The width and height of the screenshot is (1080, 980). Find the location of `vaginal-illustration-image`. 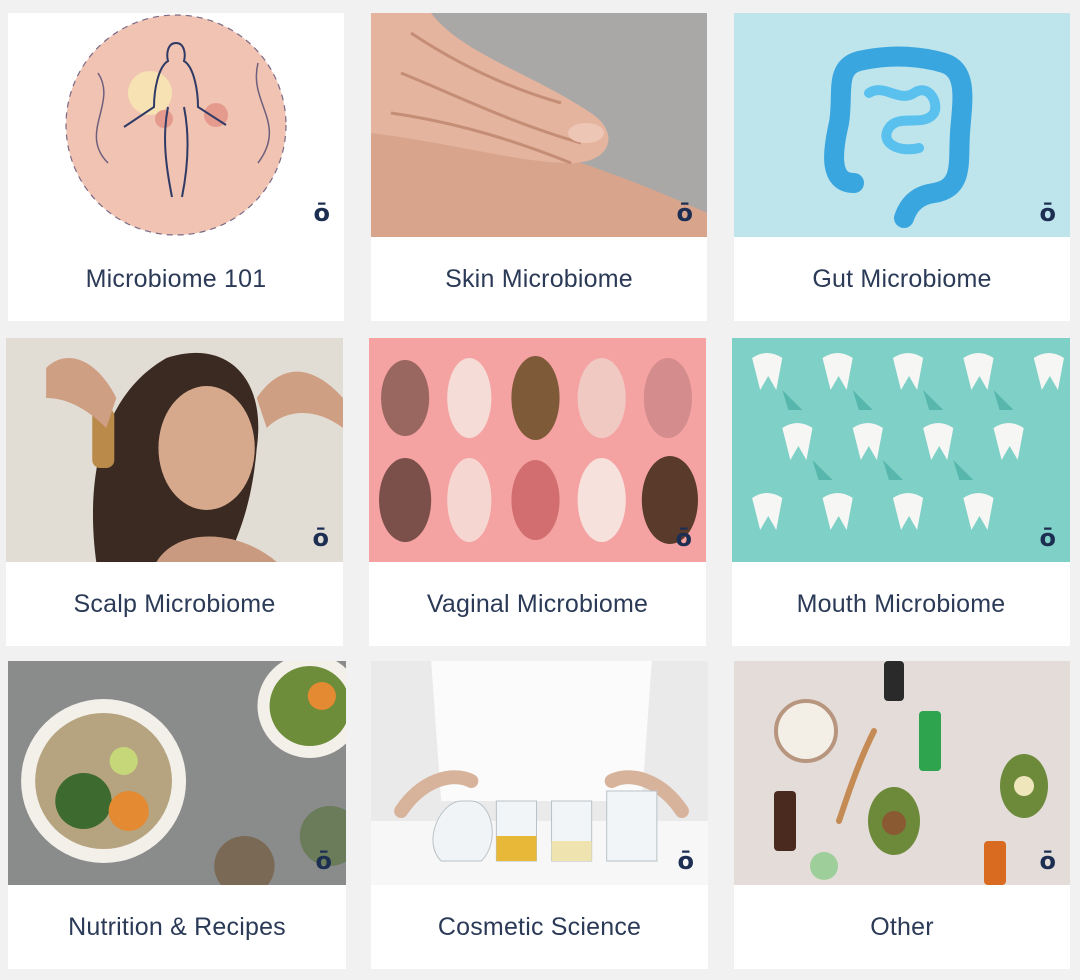

vaginal-illustration-image is located at coordinates (537, 450).